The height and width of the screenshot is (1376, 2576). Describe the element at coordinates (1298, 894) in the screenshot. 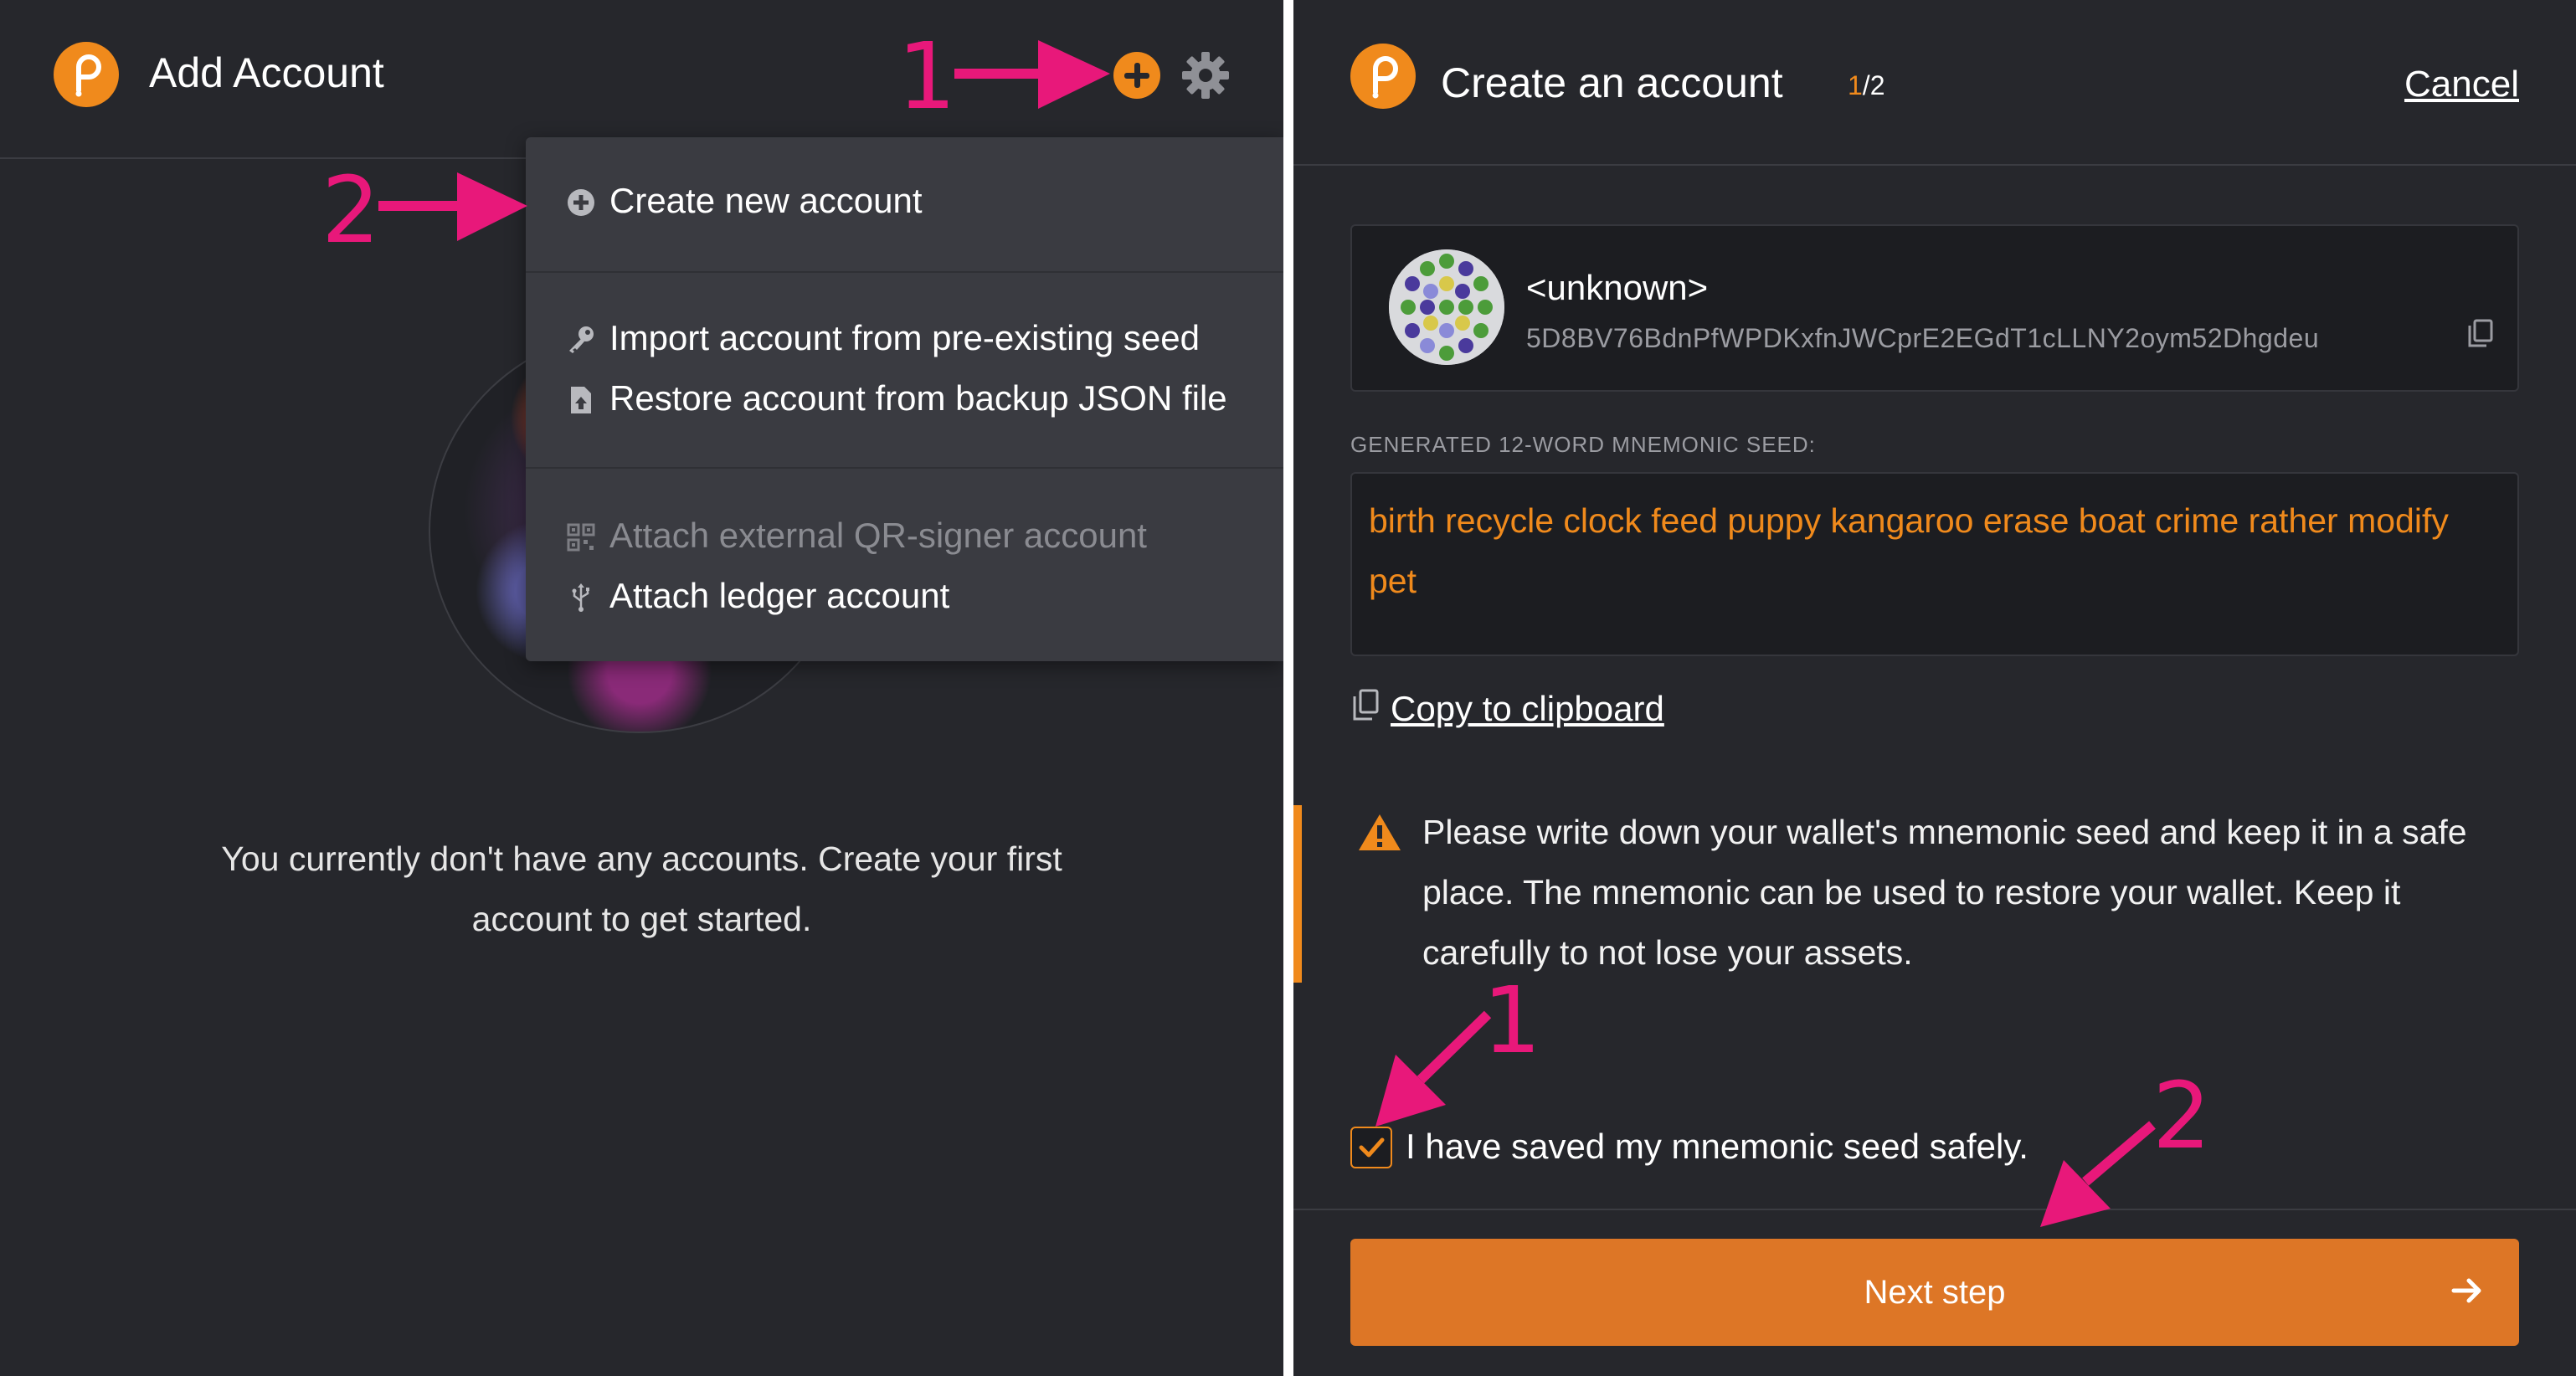

I see `warning-accent-bar` at that location.